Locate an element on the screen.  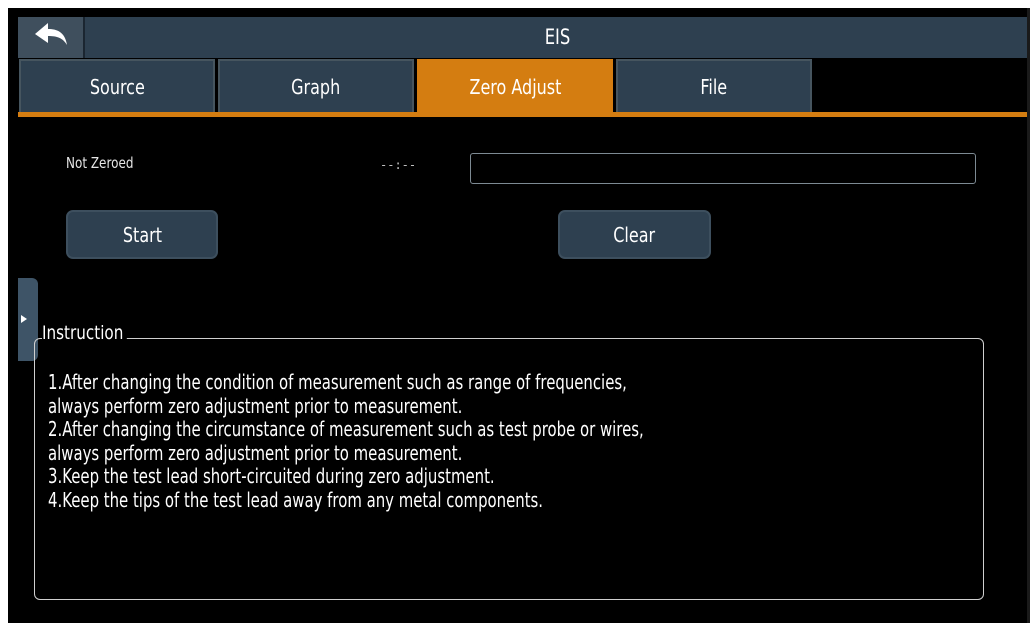
clear-button: Clear is located at coordinates (634, 234).